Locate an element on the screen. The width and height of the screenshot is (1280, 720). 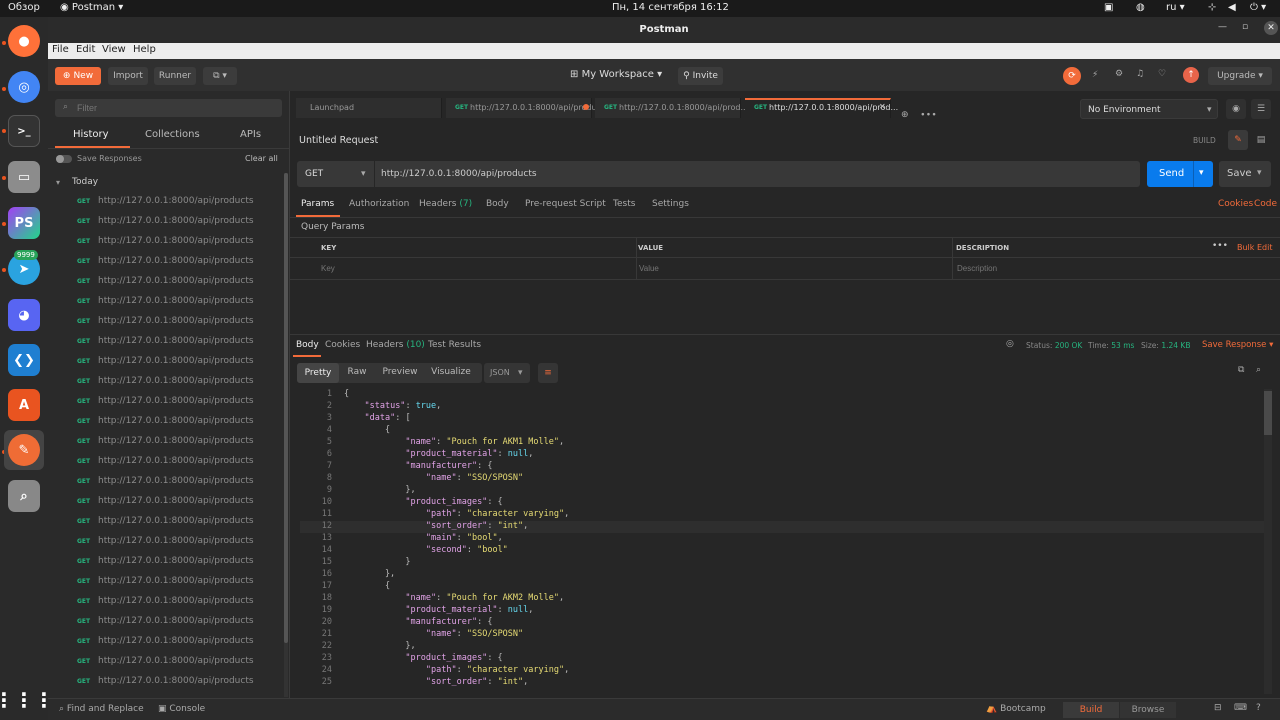
tab-request-3-active: GET http://127.0.0.1:8000/api/prod... ✕ is located at coordinates (821, 108).